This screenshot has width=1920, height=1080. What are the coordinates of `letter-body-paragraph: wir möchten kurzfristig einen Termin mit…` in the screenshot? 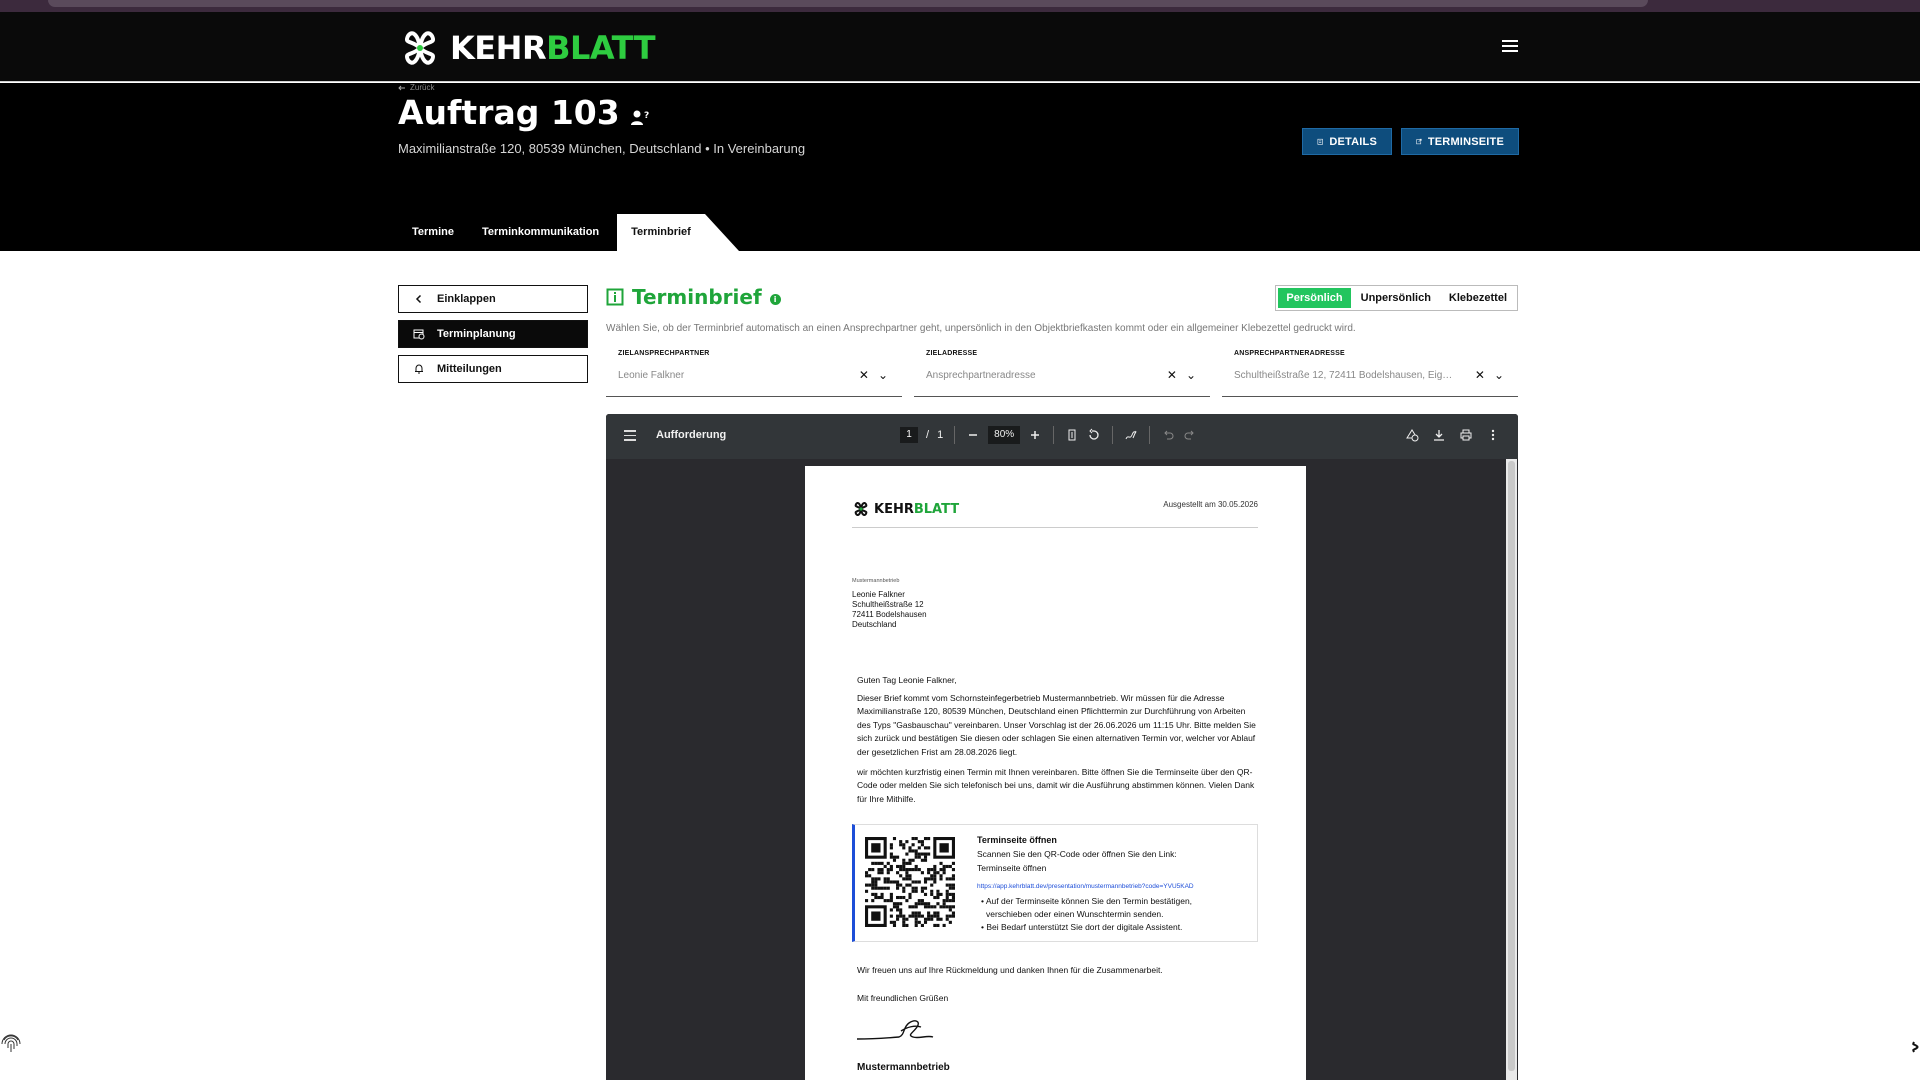 It's located at (1056, 785).